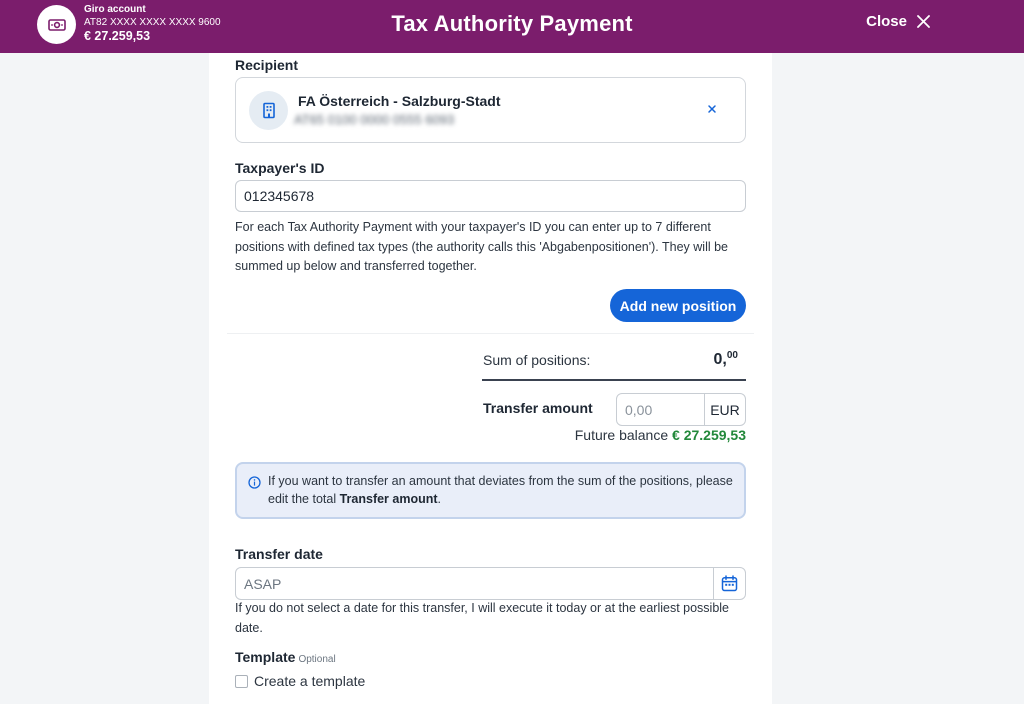  What do you see at coordinates (374, 119) in the screenshot?
I see `recipient-iban: AT65 0100 0000 0555 6093` at bounding box center [374, 119].